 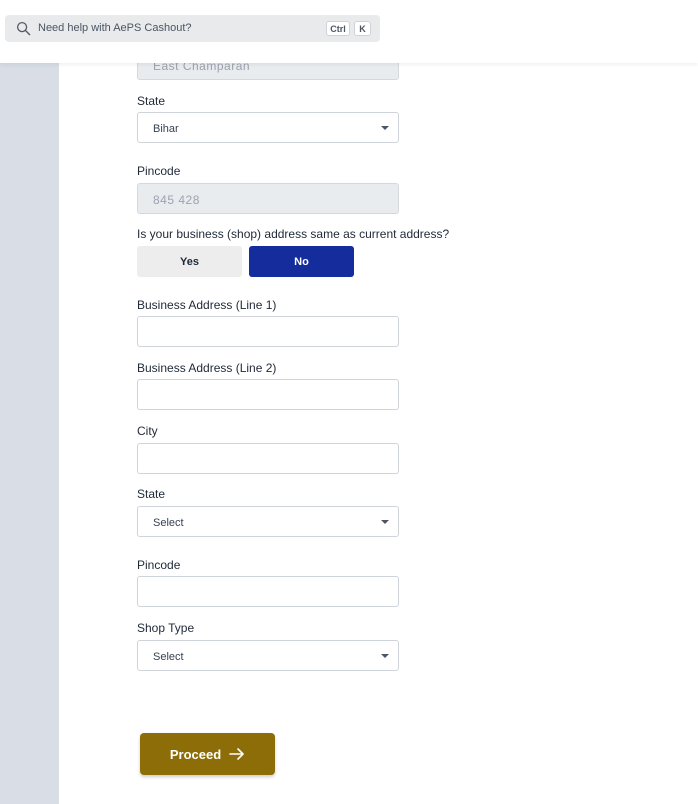 What do you see at coordinates (236, 754) in the screenshot?
I see `arrow-right-icon` at bounding box center [236, 754].